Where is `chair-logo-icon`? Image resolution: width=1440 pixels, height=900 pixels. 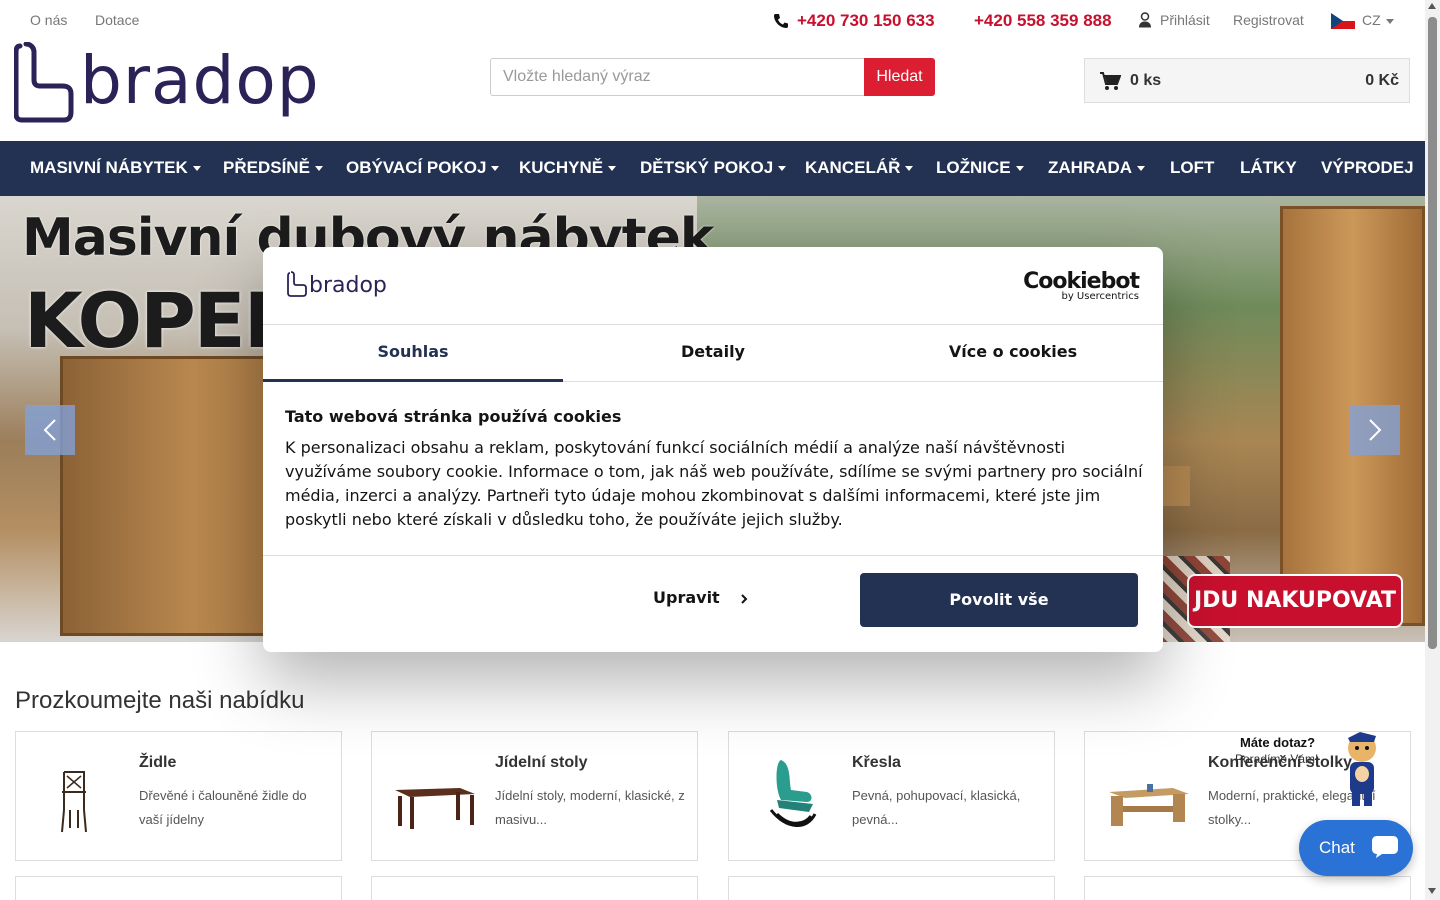 chair-logo-icon is located at coordinates (297, 284).